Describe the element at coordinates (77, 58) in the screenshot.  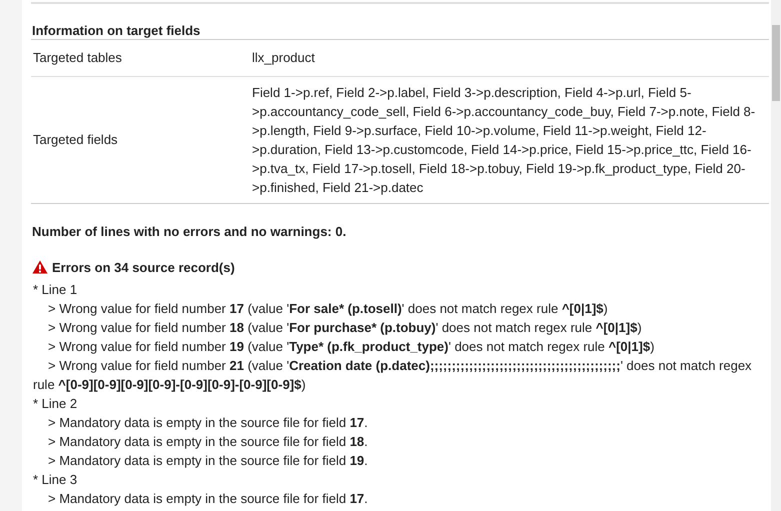
I see `row-label: Targeted tables` at that location.